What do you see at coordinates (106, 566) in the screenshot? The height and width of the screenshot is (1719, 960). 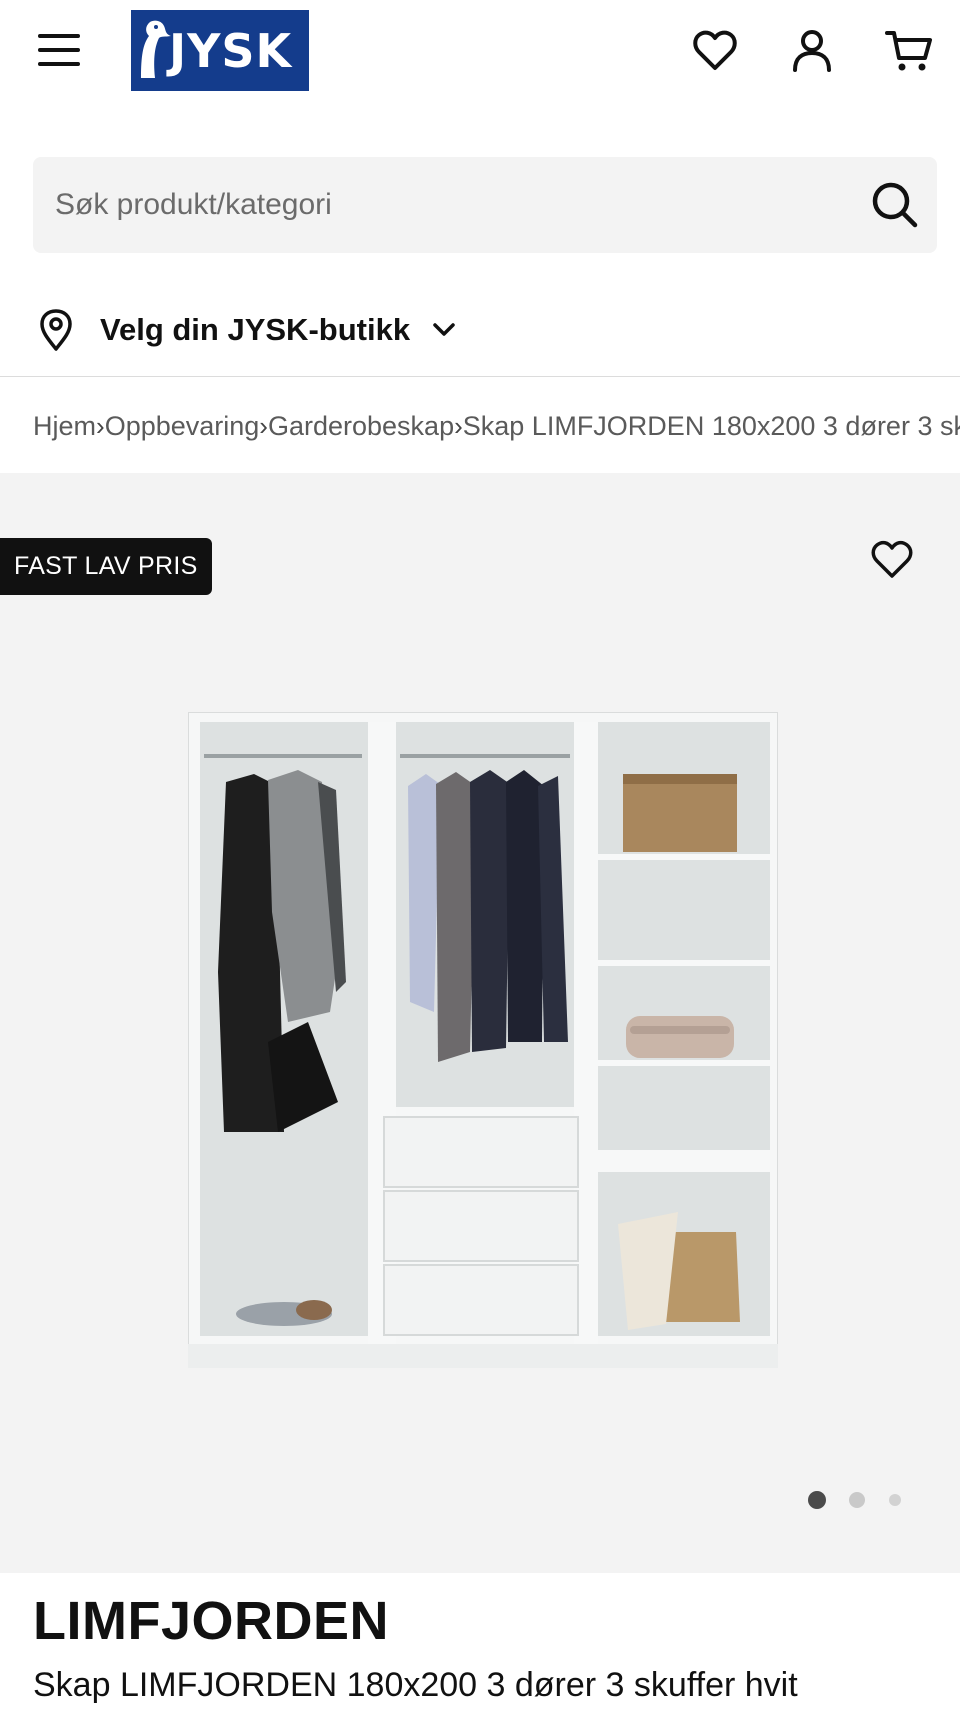 I see `price-badge: FAST LAV PRIS` at bounding box center [106, 566].